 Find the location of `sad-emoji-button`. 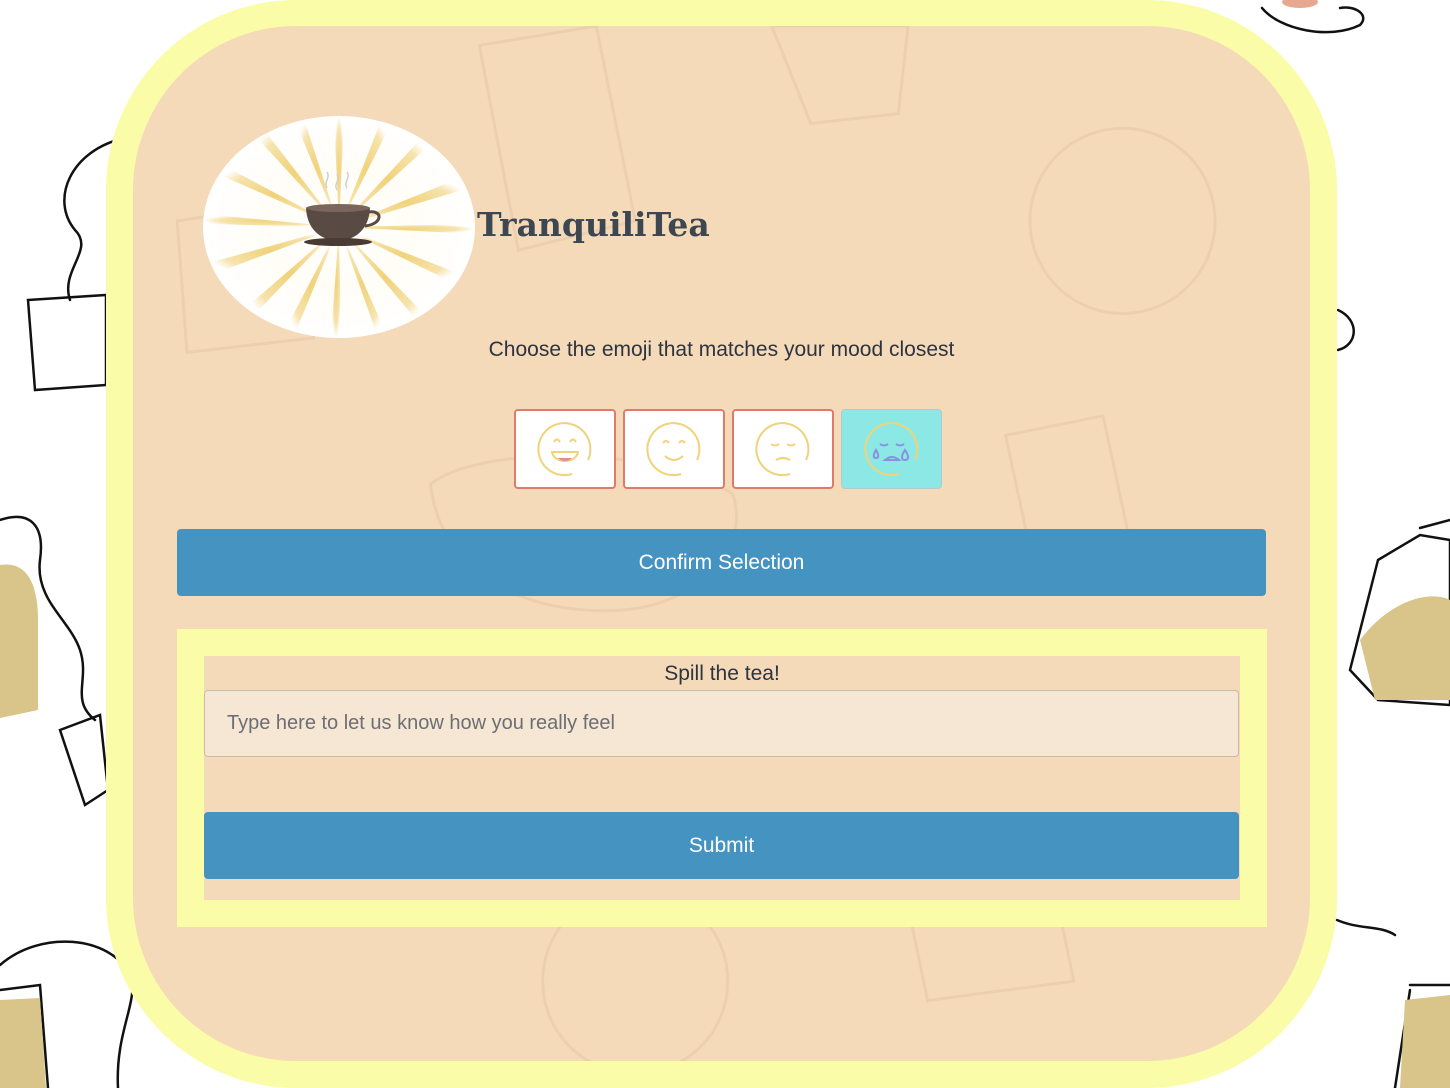

sad-emoji-button is located at coordinates (783, 449).